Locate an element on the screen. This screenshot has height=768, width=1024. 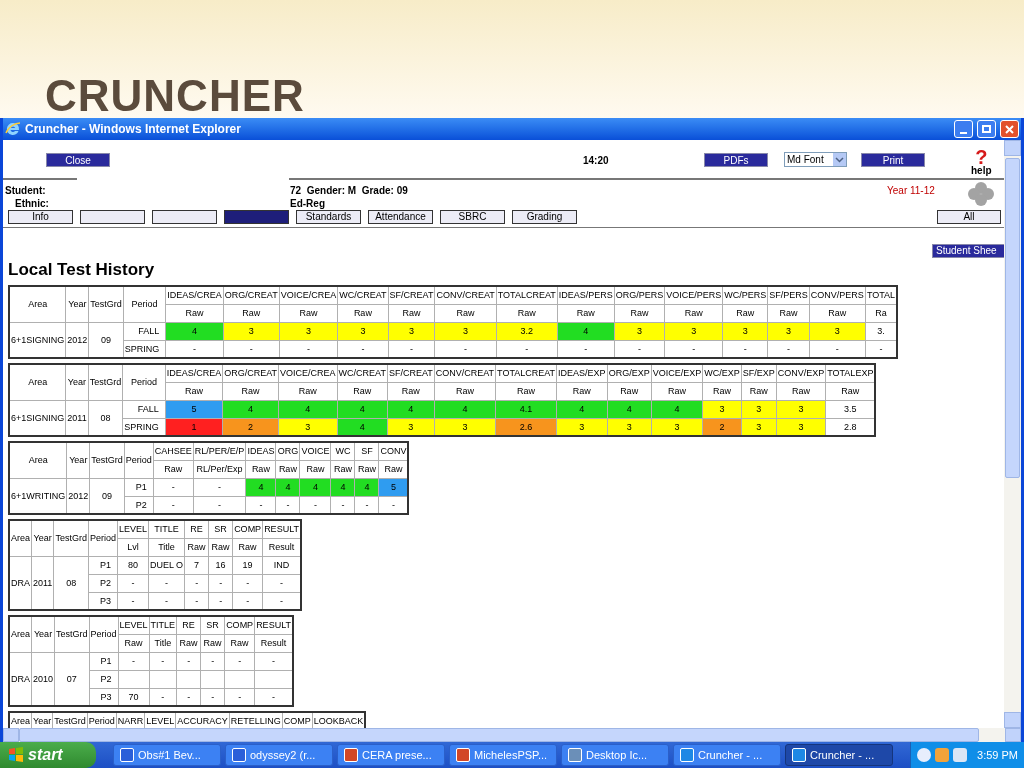
student-details: 72 Gender: M Grade: 09 is located at coordinates (349, 191).